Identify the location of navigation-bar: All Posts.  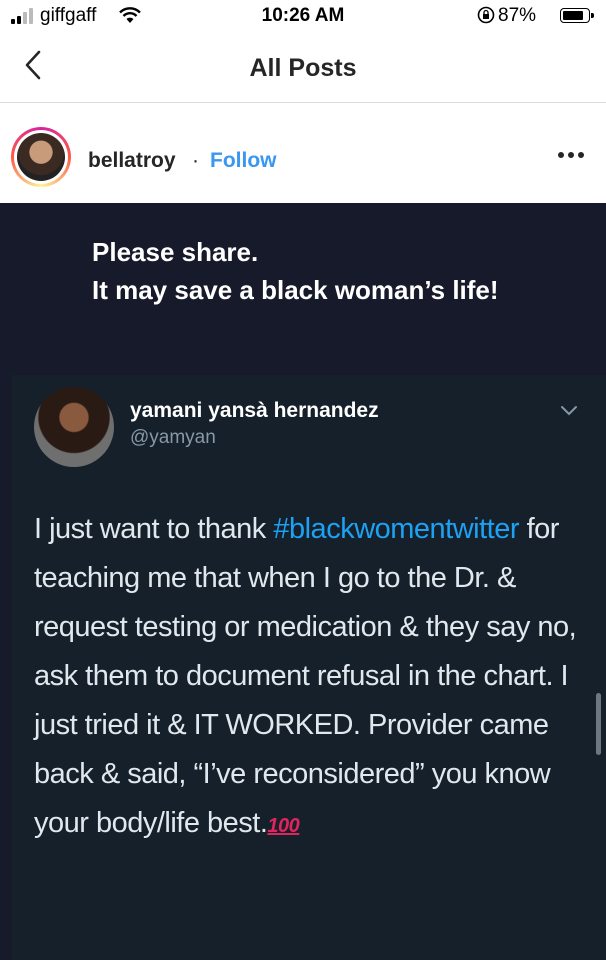
(303, 68).